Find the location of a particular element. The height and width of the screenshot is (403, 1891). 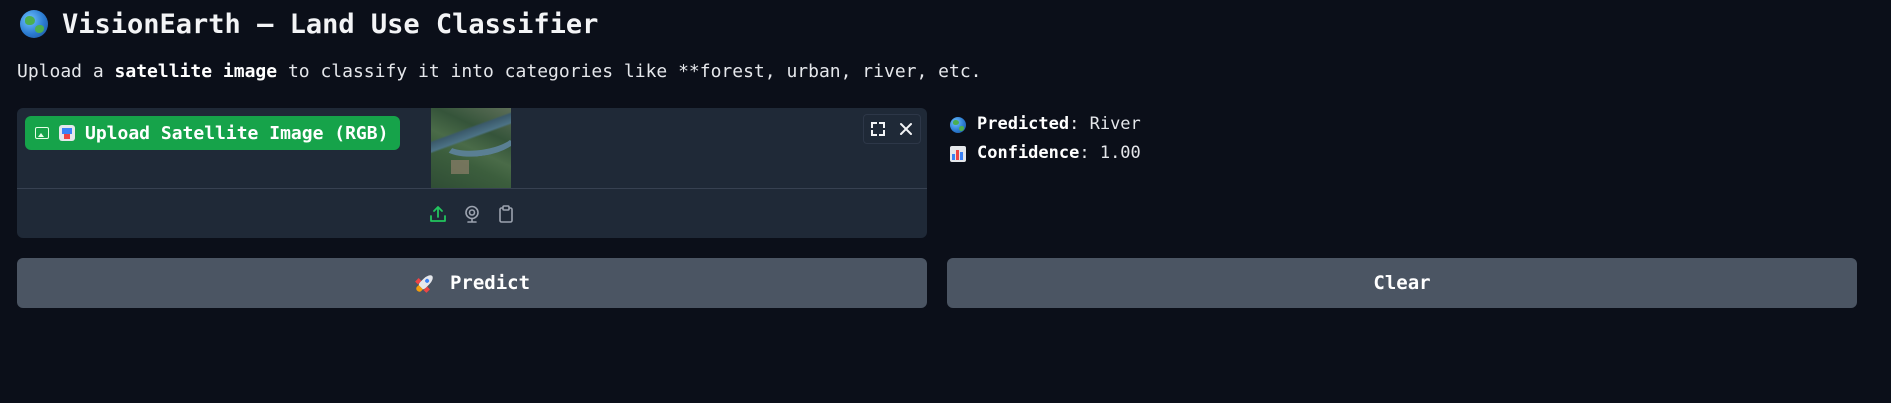

close-icon is located at coordinates (906, 129).